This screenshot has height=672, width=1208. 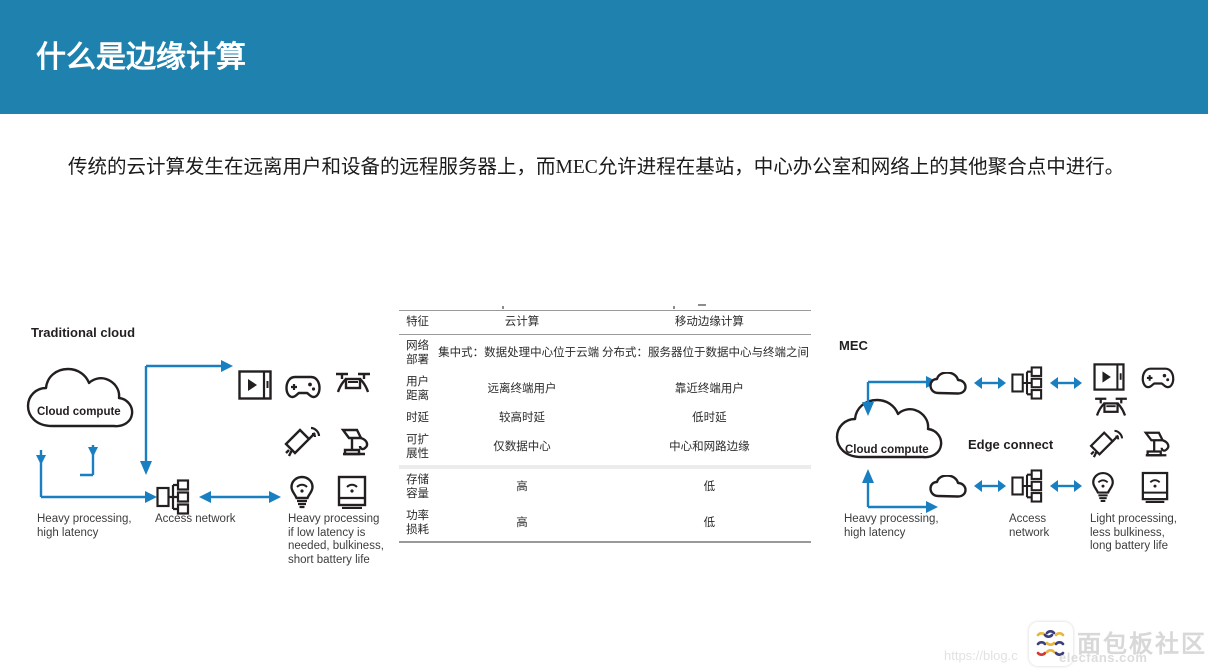 What do you see at coordinates (79, 412) in the screenshot?
I see `cloud-compute-label-left: Cloud compute` at bounding box center [79, 412].